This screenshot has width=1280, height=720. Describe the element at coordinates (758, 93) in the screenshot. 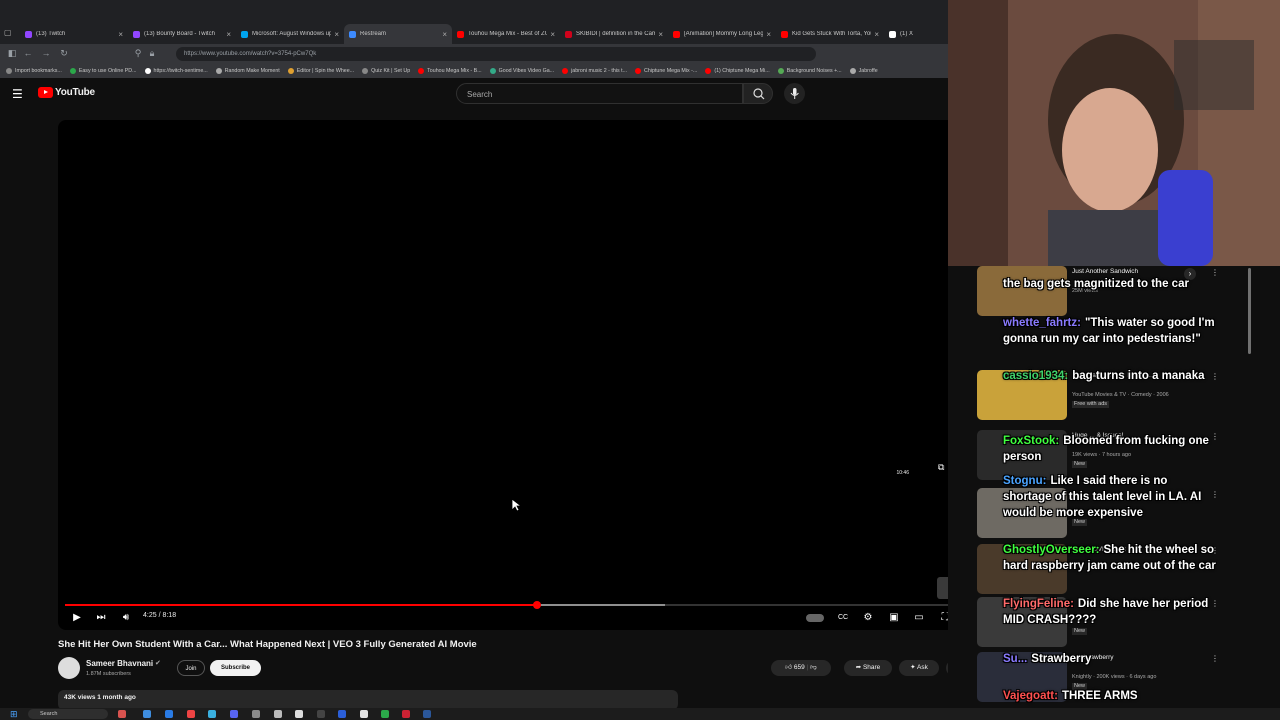

I see `search-button` at that location.